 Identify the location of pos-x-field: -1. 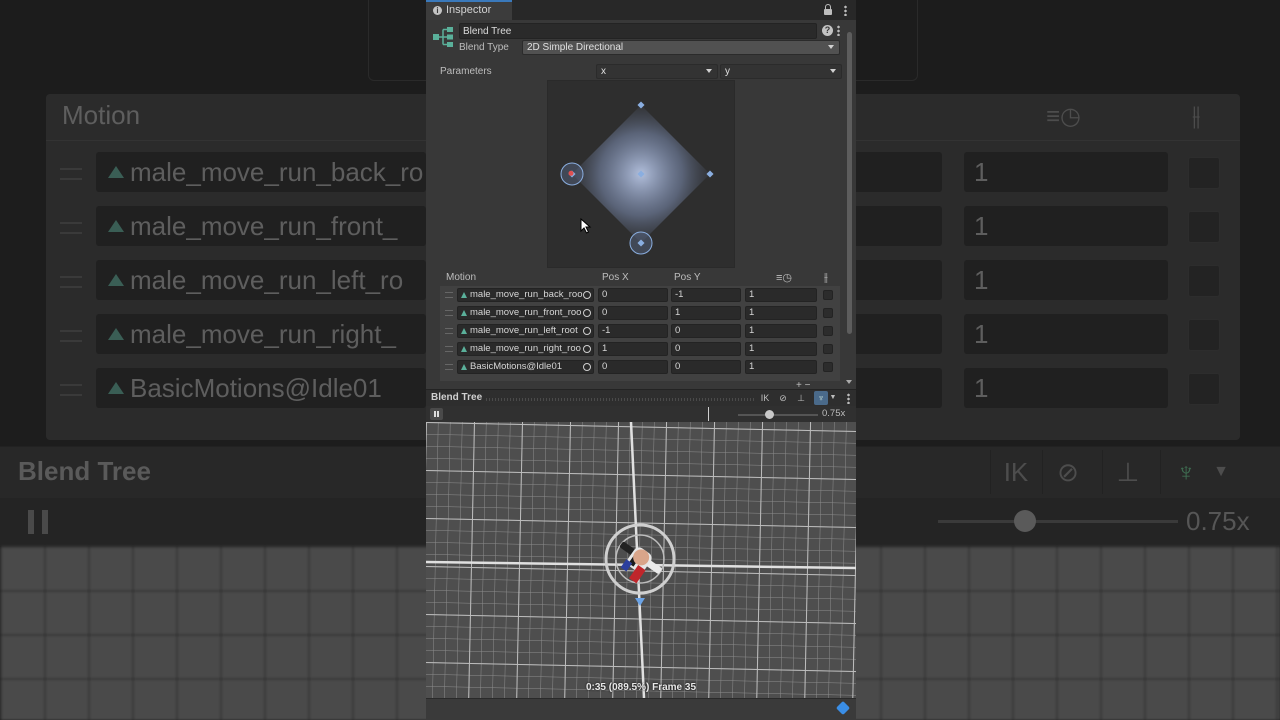
(633, 331).